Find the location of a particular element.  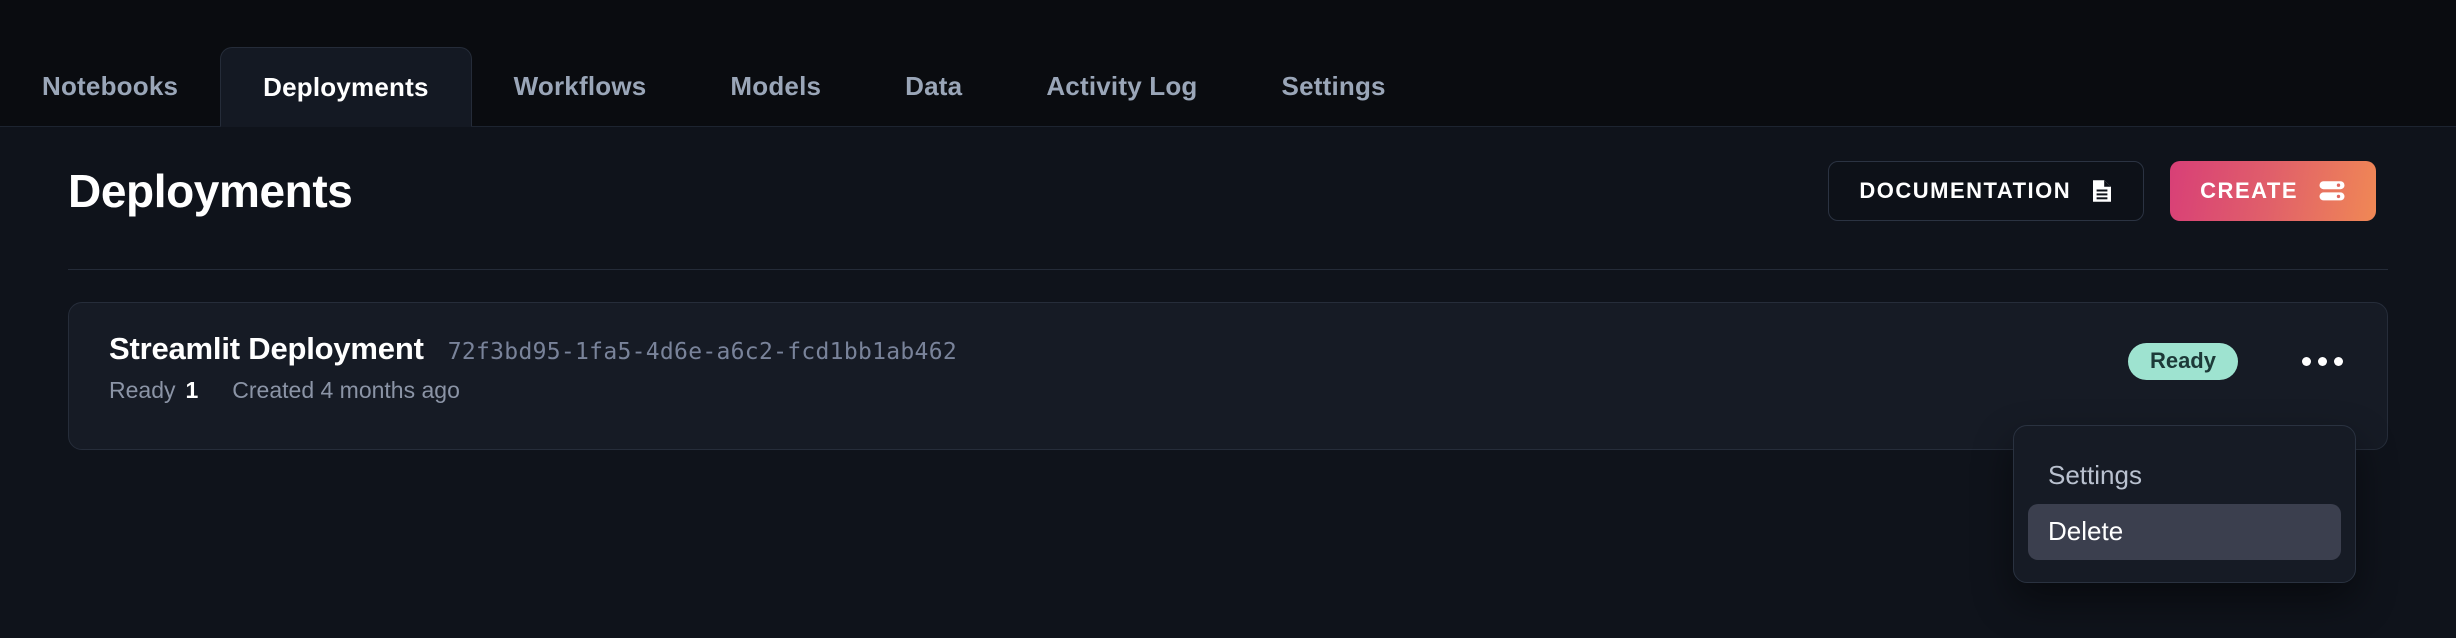

tab-notebooks: Notebooks is located at coordinates (110, 86).